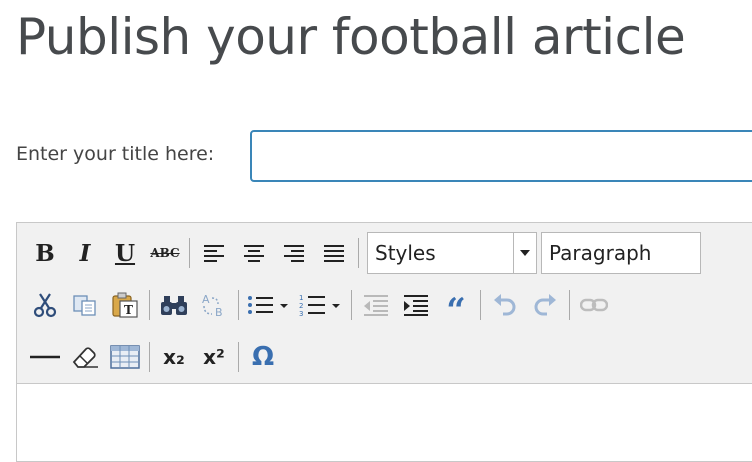  Describe the element at coordinates (456, 311) in the screenshot. I see `blockquote-icon: “` at that location.